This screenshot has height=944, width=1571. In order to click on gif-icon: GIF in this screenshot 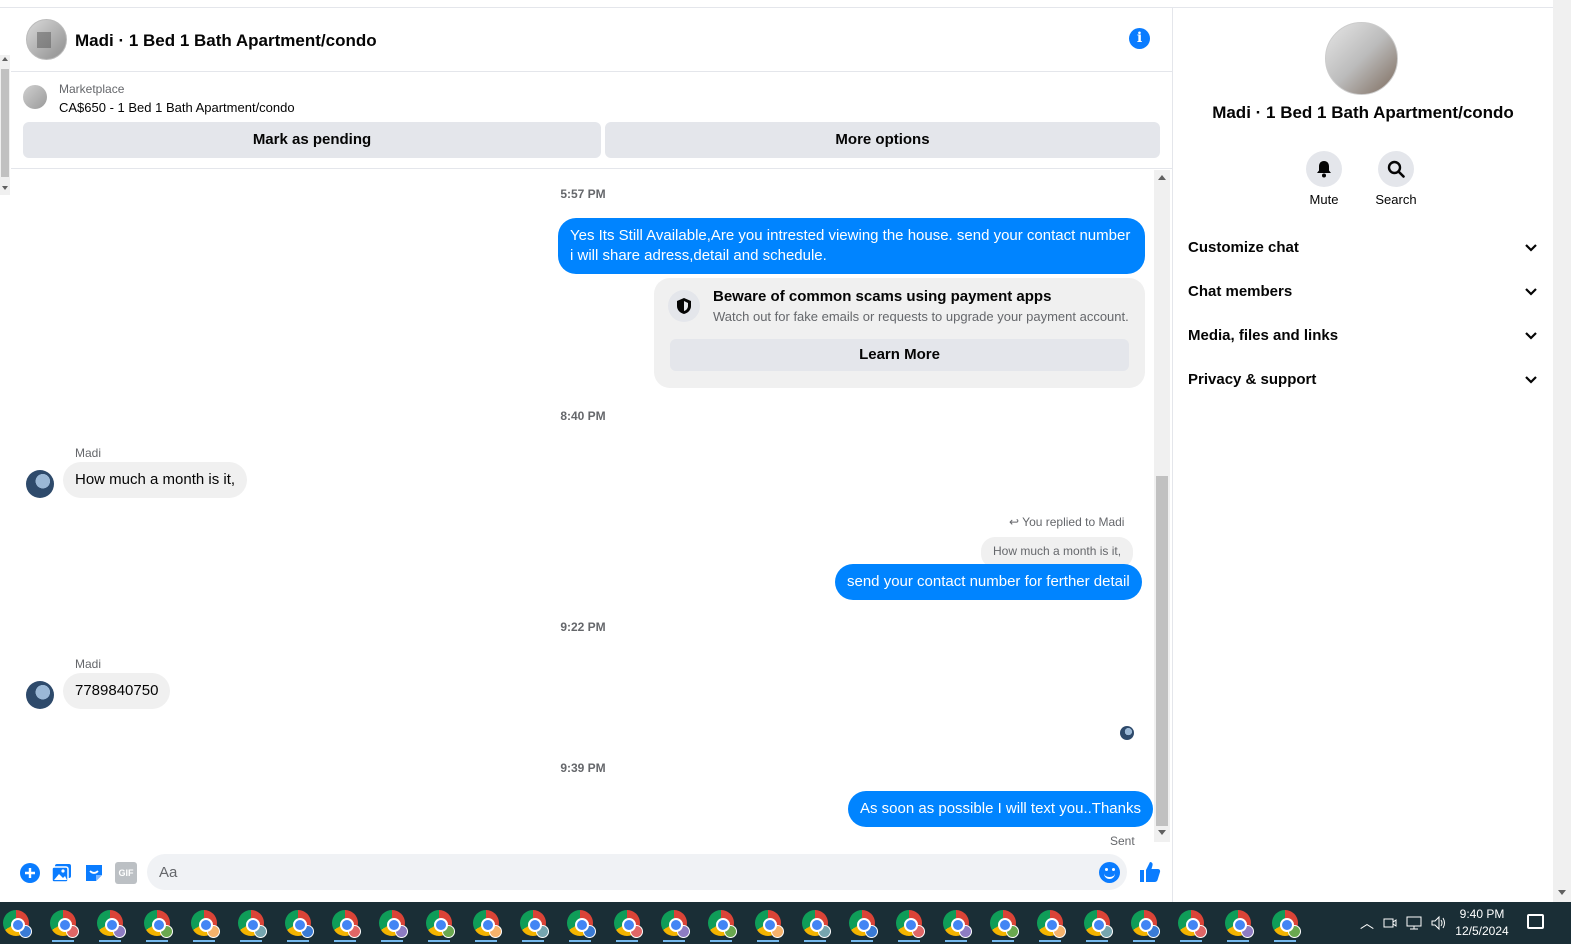, I will do `click(126, 873)`.